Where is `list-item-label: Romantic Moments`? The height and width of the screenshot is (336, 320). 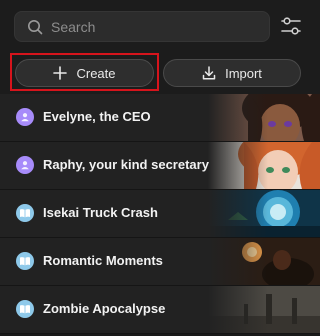
list-item-label: Romantic Moments is located at coordinates (103, 260).